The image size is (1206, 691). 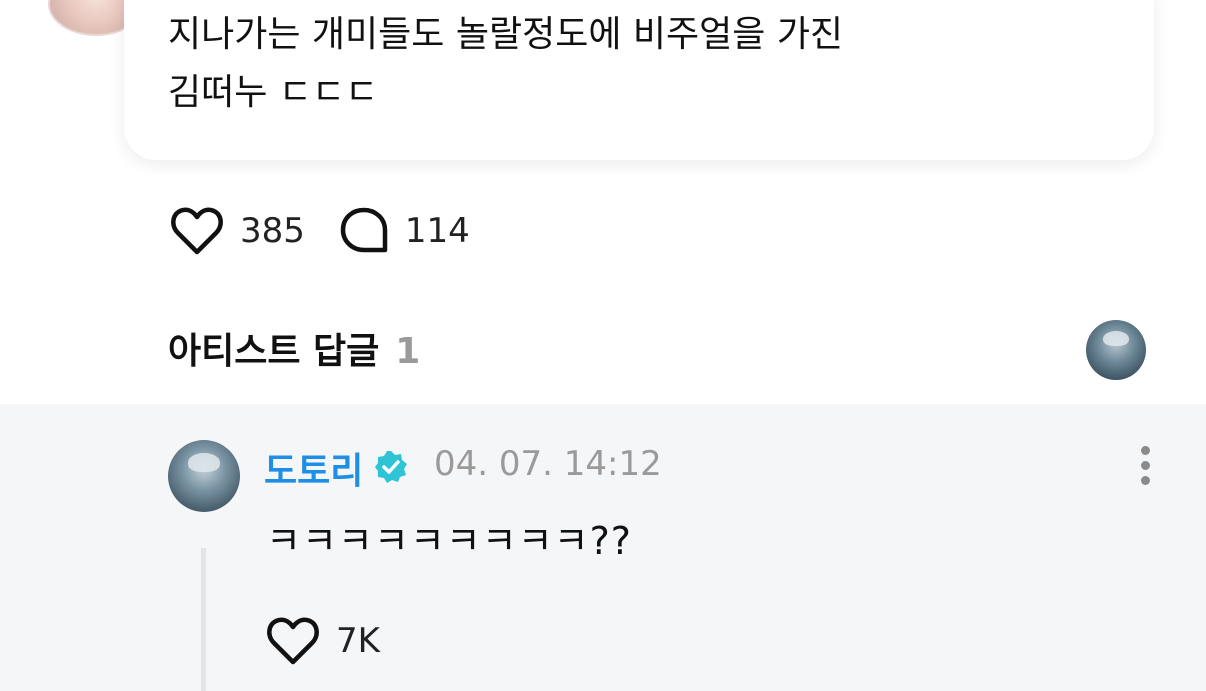 I want to click on artist-replies-count: 1, so click(x=408, y=351).